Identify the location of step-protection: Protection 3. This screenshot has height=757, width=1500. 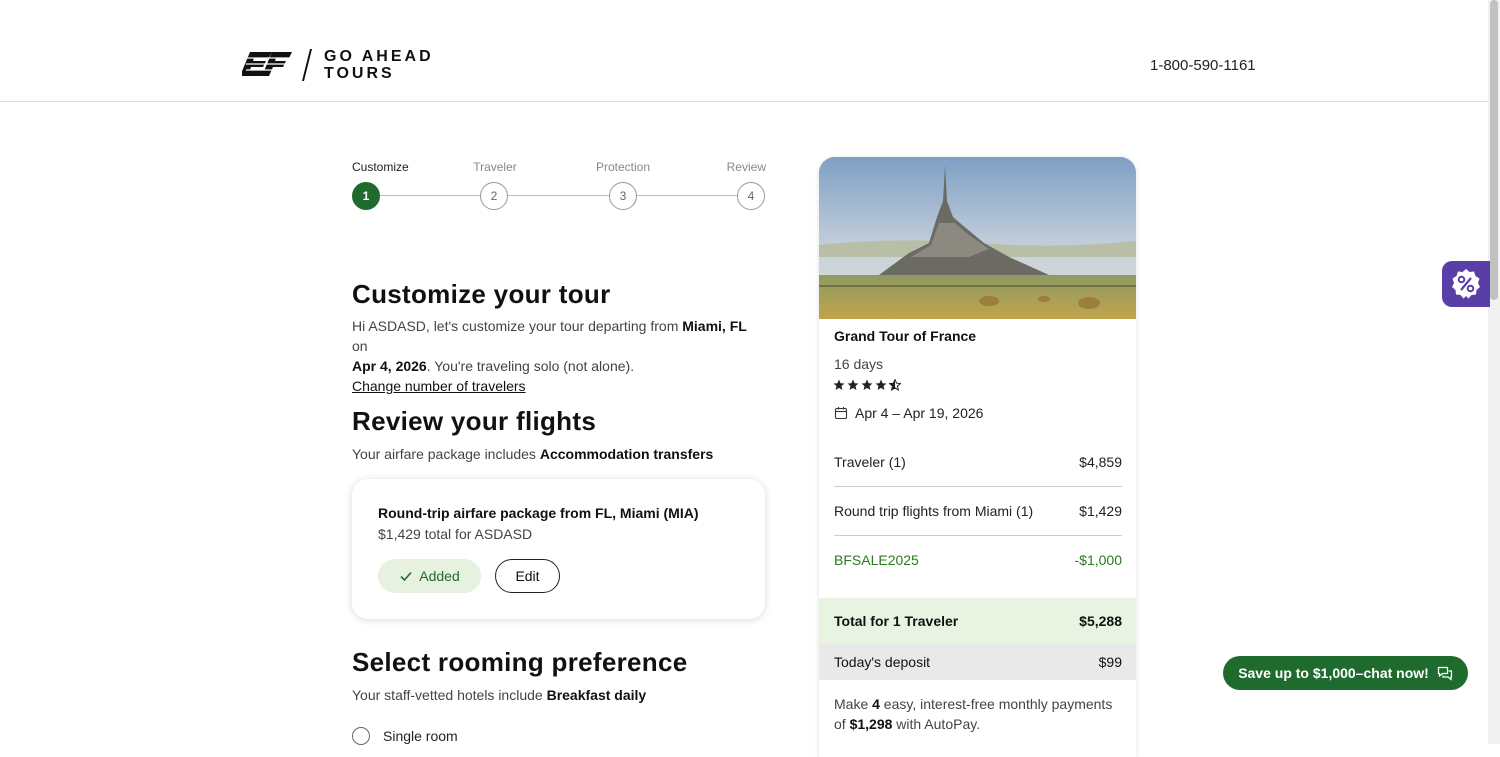
(623, 185).